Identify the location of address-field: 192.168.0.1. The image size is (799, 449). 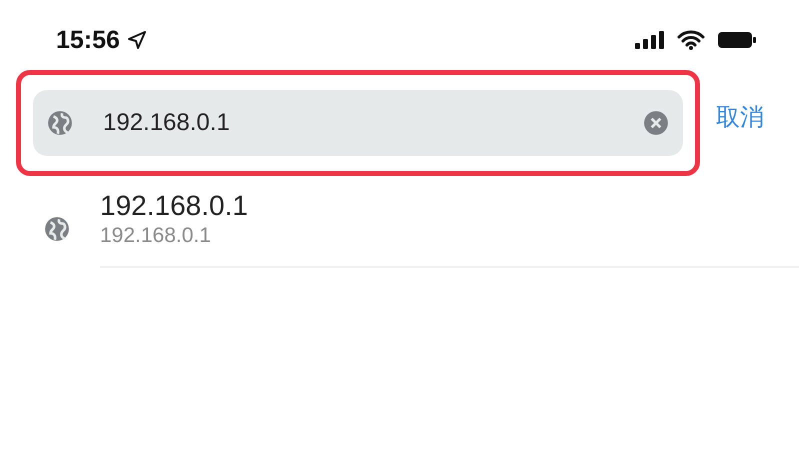
(358, 123).